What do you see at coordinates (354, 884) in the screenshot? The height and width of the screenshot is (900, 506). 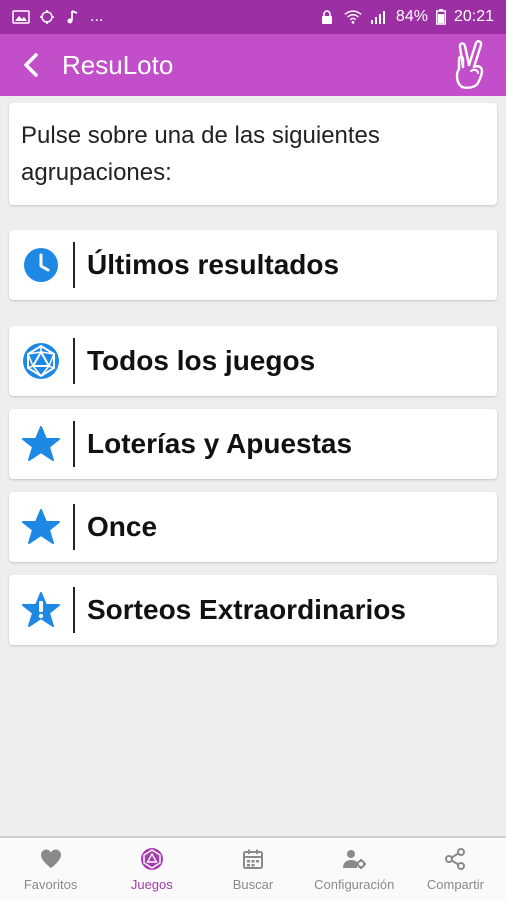 I see `nav-label: Configuración` at bounding box center [354, 884].